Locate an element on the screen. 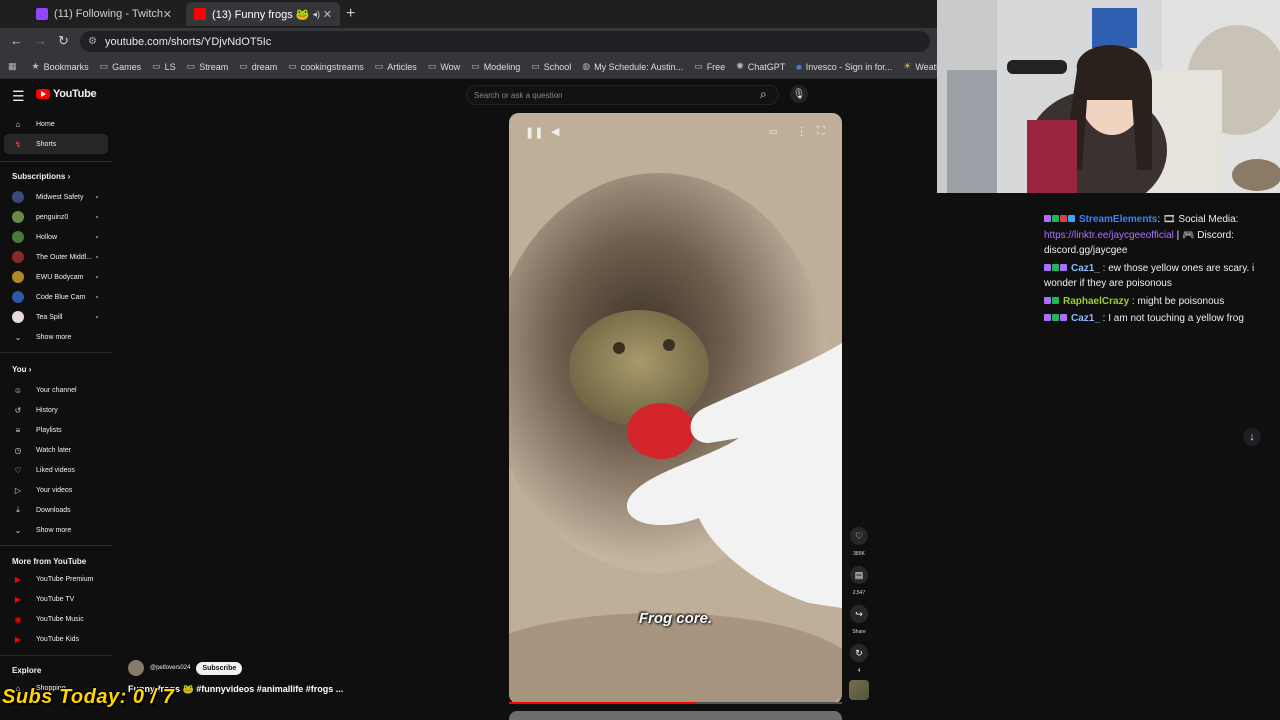 This screenshot has height=720, width=1280. fullscreen-icon: ⛶ is located at coordinates (821, 131).